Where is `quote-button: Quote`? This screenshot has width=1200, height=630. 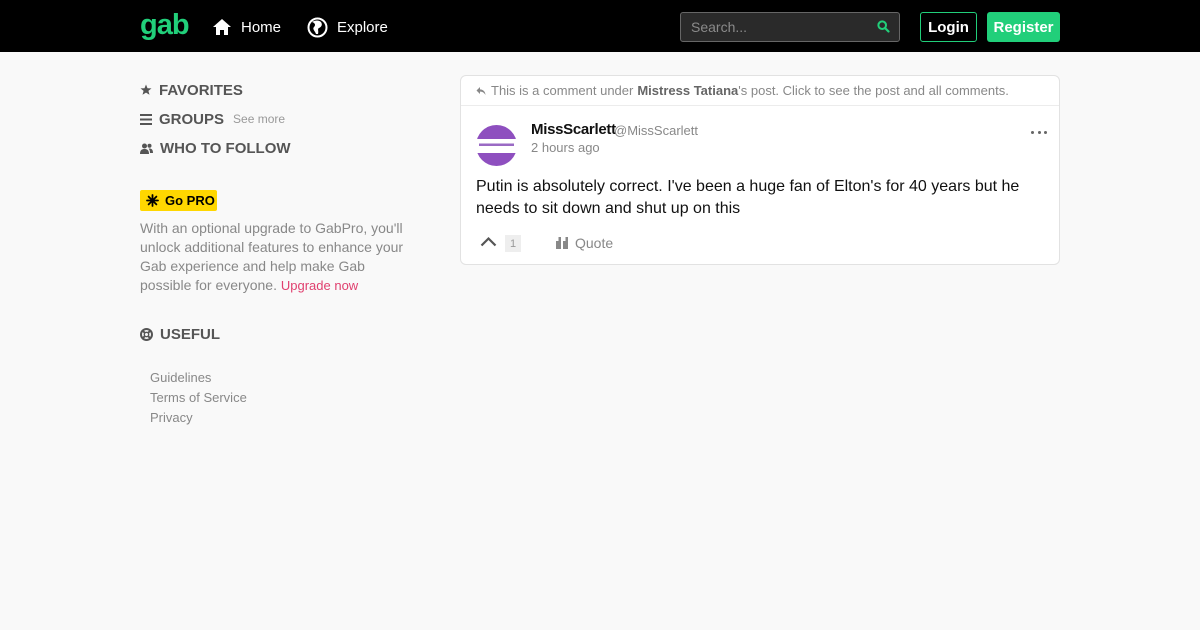
quote-button: Quote is located at coordinates (584, 243).